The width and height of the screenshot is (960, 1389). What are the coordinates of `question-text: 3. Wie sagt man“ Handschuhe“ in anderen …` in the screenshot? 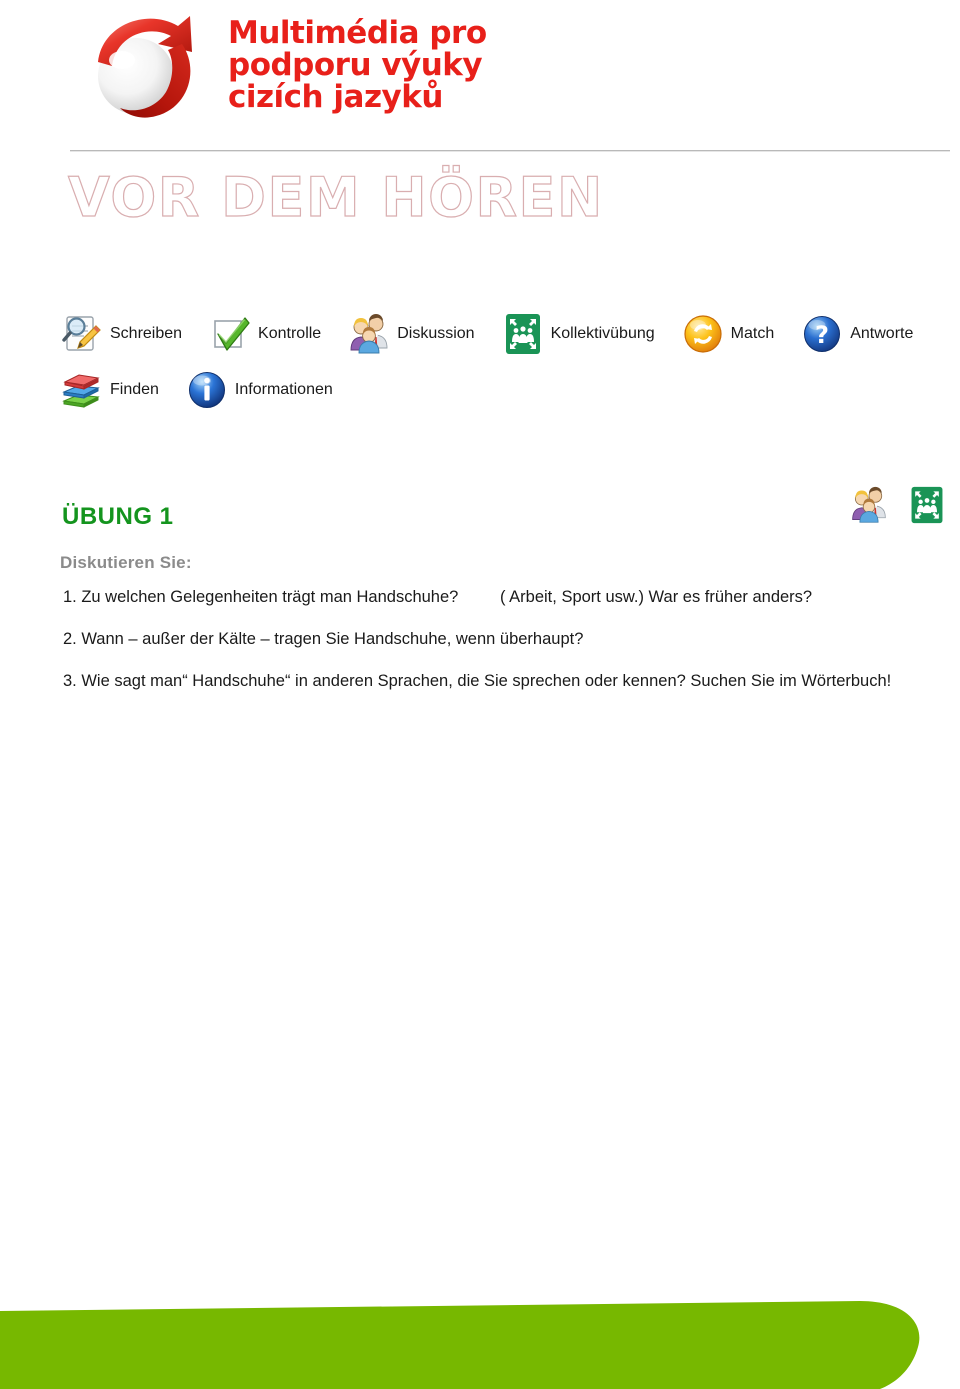 It's located at (477, 681).